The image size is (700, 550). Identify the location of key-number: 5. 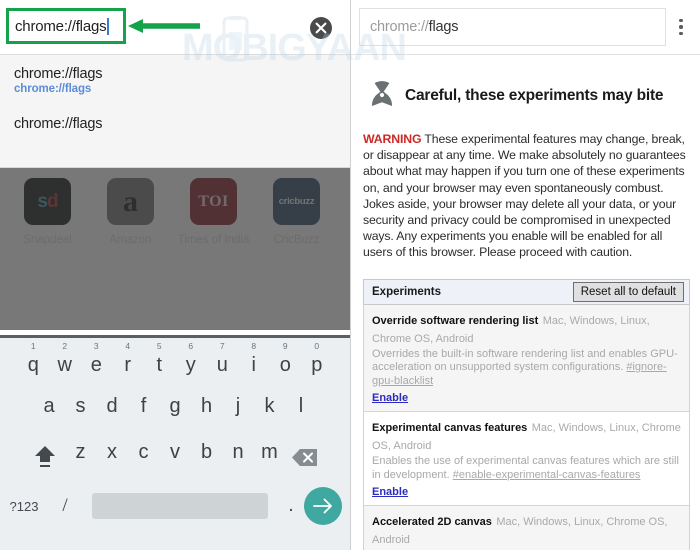
(159, 346).